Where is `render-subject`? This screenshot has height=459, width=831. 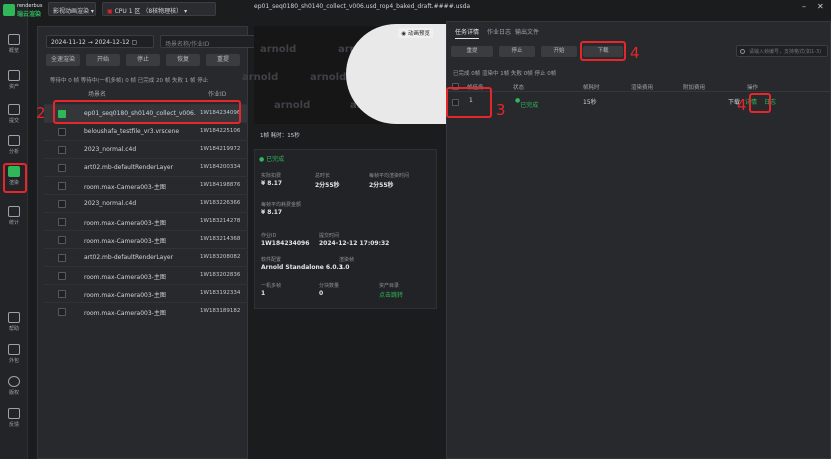 render-subject is located at coordinates (396, 74).